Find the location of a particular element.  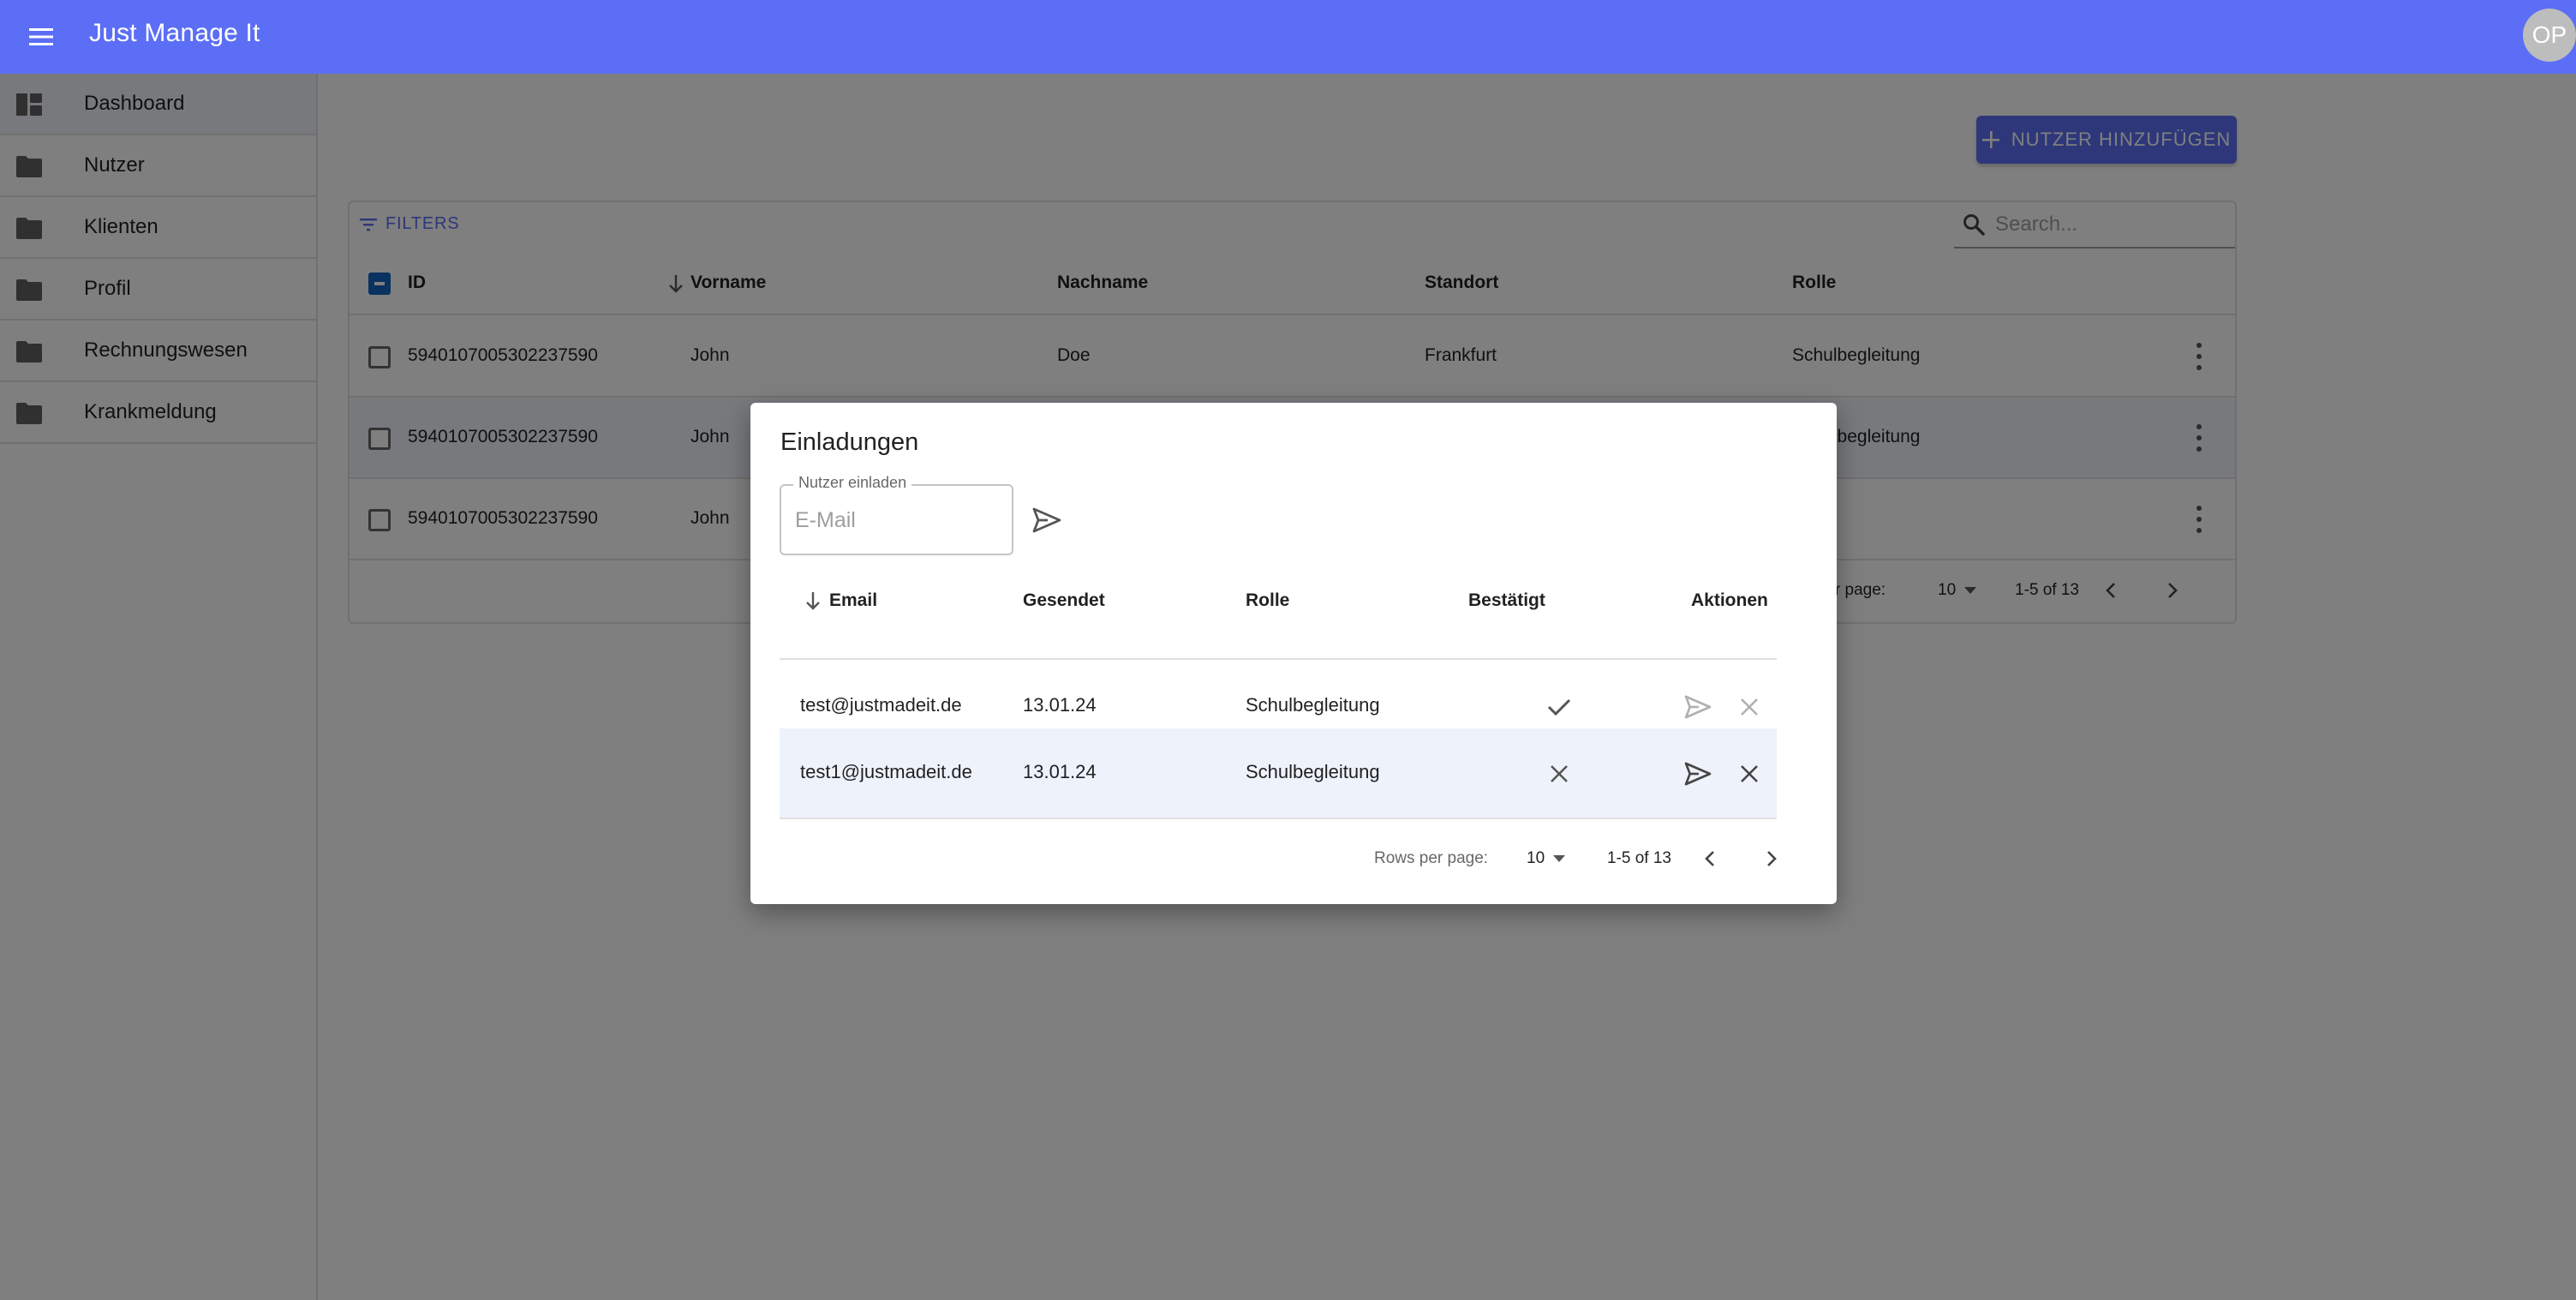

menu-icon is located at coordinates (41, 37).